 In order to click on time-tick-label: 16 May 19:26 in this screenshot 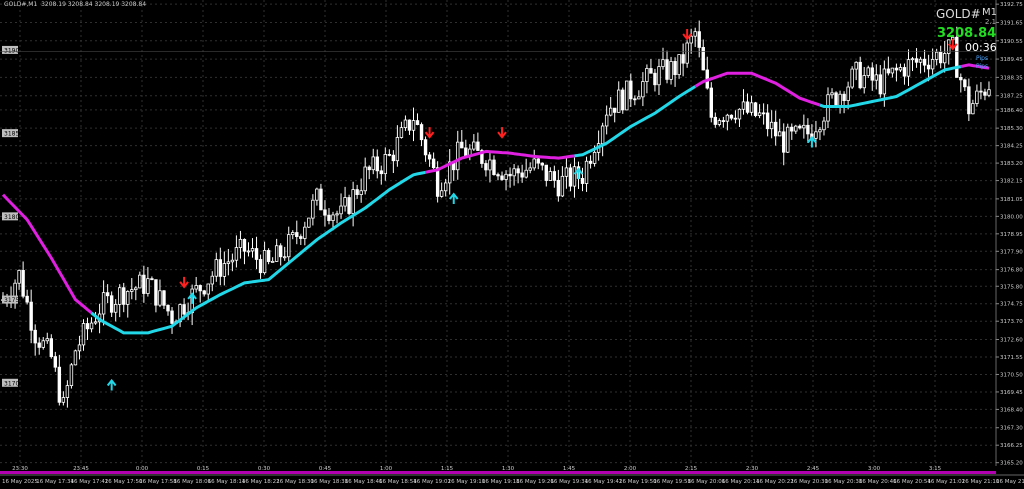, I will do `click(535, 482)`.